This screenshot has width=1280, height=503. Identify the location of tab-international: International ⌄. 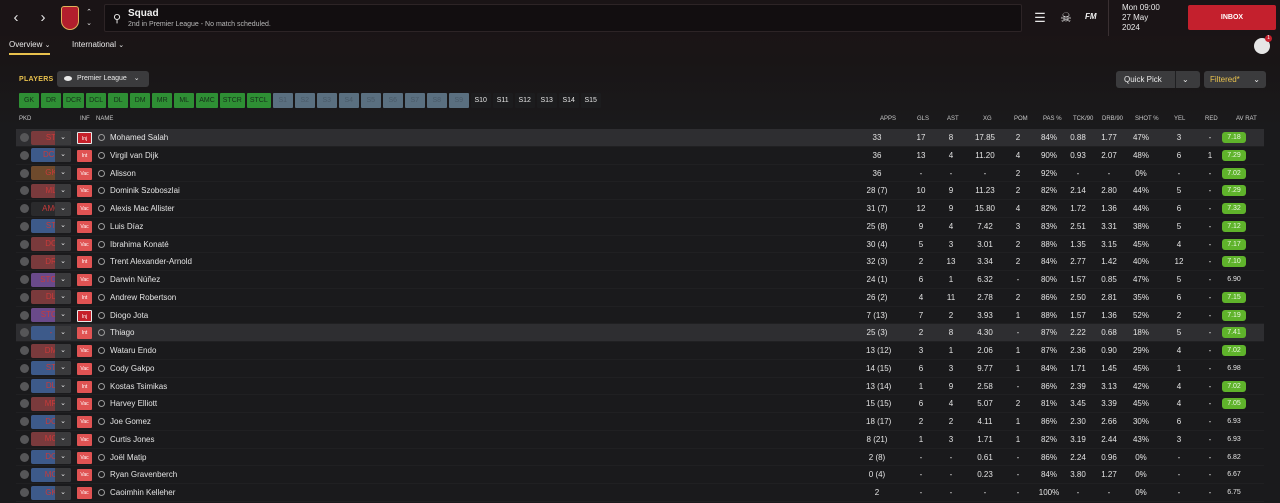
(98, 44).